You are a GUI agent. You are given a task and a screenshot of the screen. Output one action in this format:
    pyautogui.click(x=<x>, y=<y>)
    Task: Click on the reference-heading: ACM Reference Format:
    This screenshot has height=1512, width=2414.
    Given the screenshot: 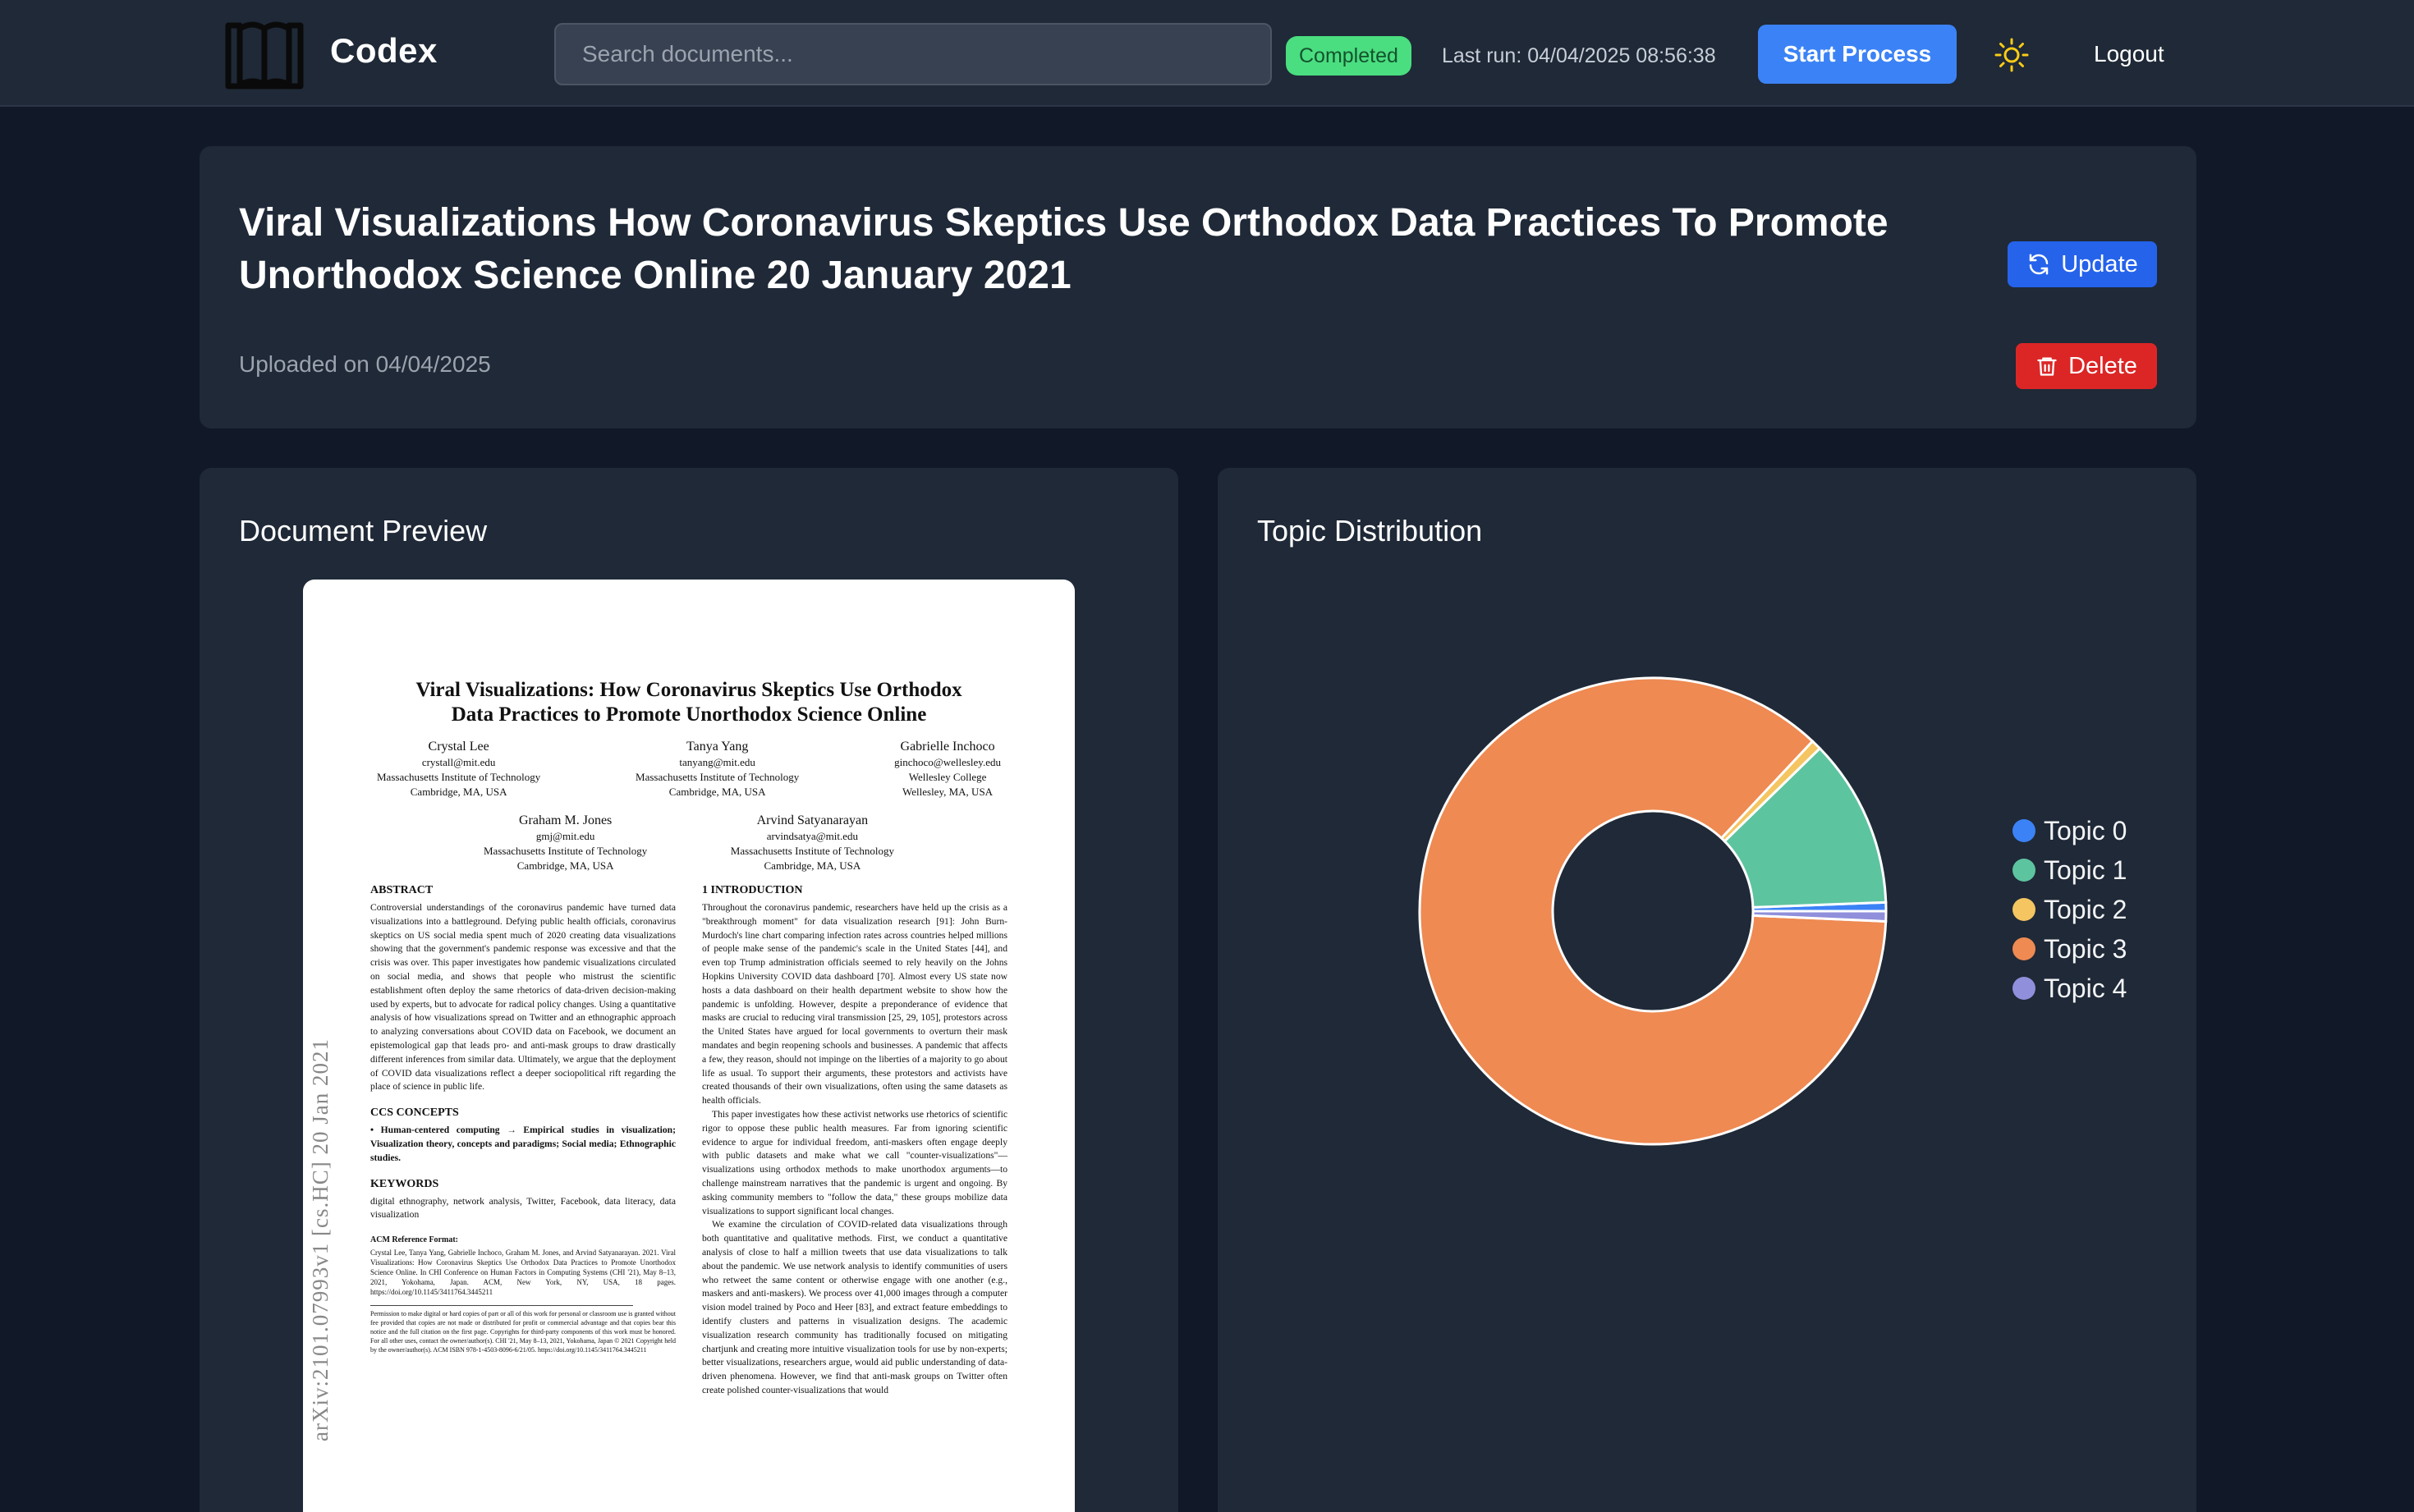 What is the action you would take?
    pyautogui.click(x=414, y=1240)
    